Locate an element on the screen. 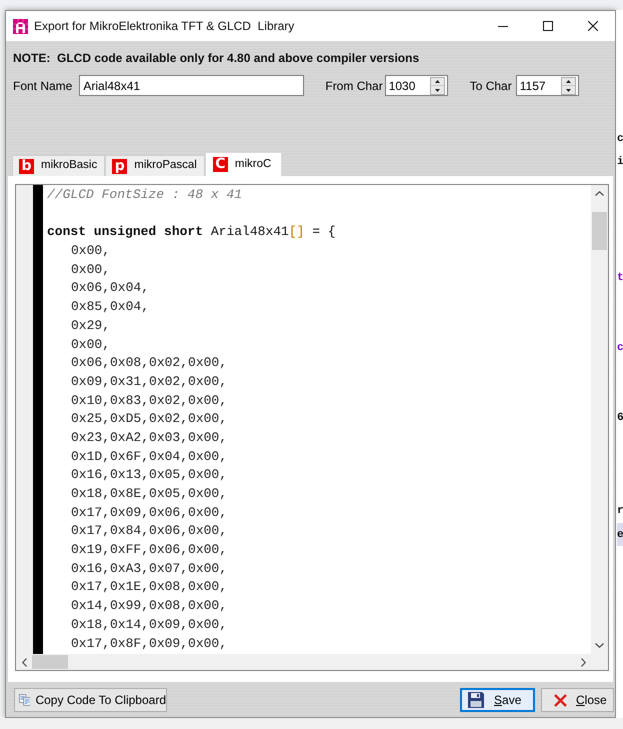  editor-code-fragment: e is located at coordinates (620, 535).